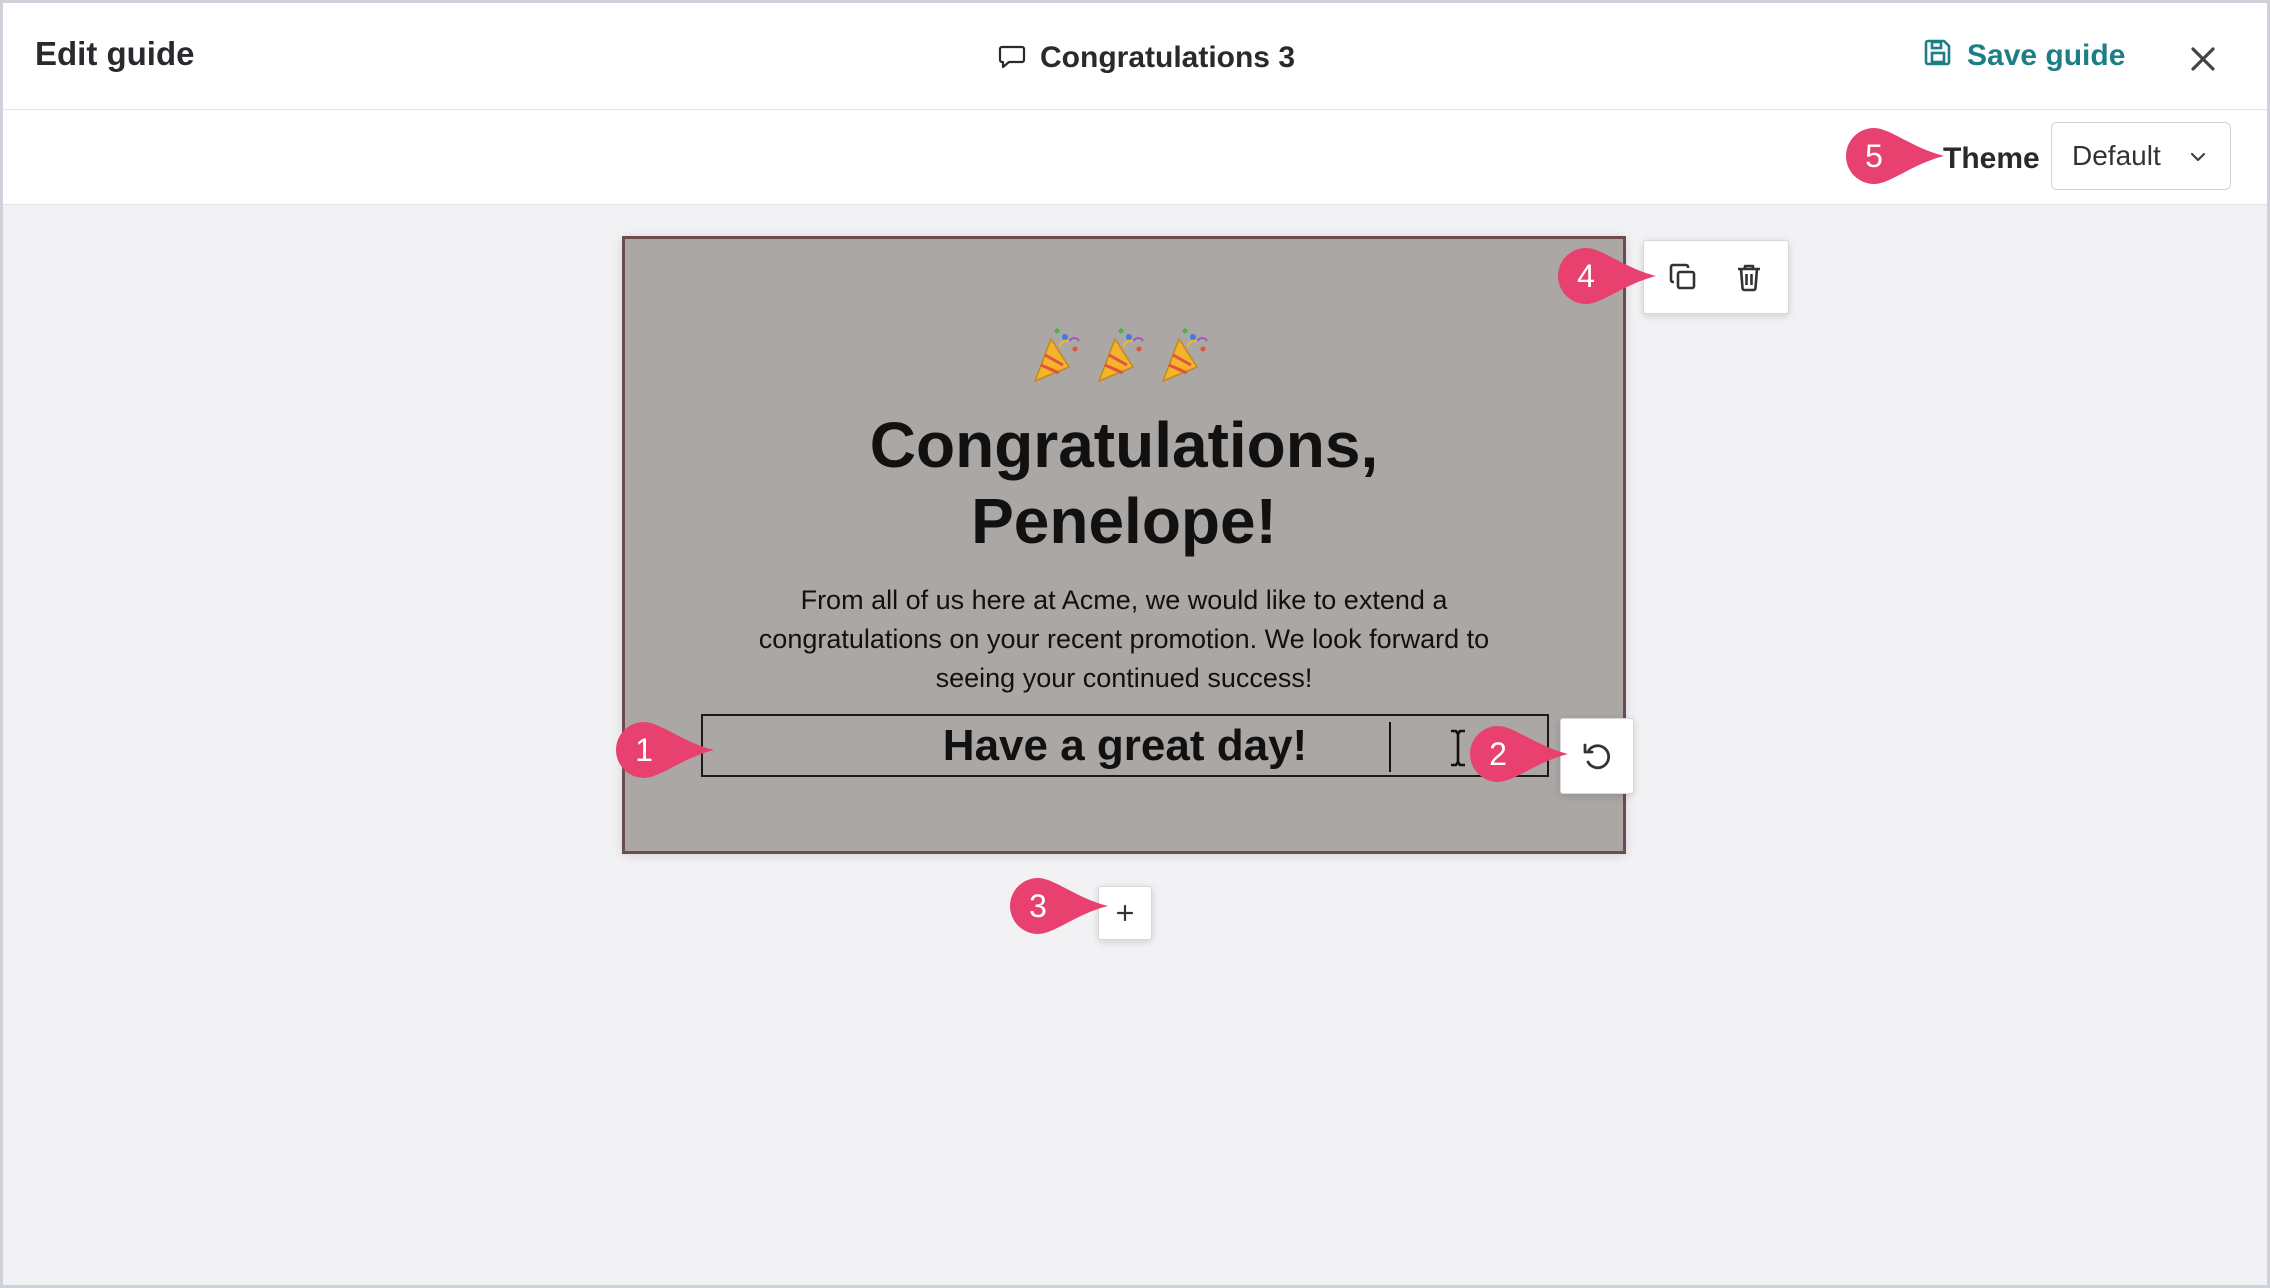 This screenshot has height=1288, width=2270. I want to click on headline-line-1: Congratulations,, so click(1124, 445).